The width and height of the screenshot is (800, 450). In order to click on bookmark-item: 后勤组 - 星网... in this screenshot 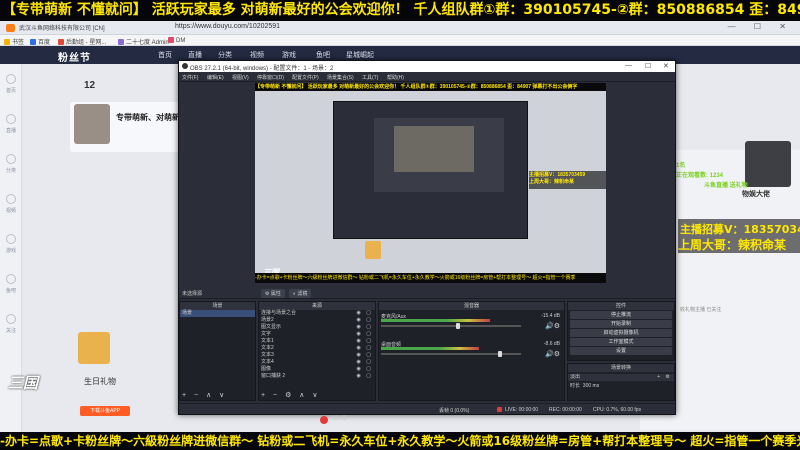, I will do `click(82, 41)`.